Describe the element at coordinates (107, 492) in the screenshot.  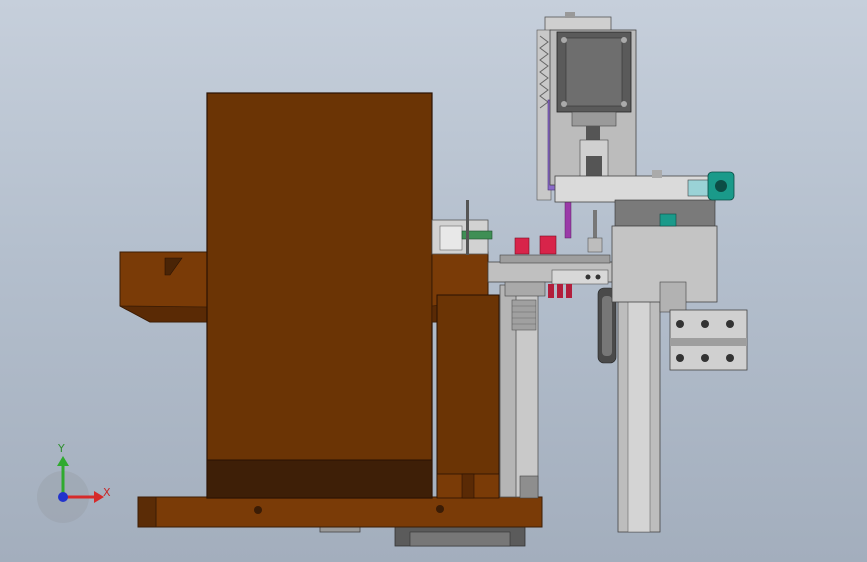
I see `triad-x-label: X` at that location.